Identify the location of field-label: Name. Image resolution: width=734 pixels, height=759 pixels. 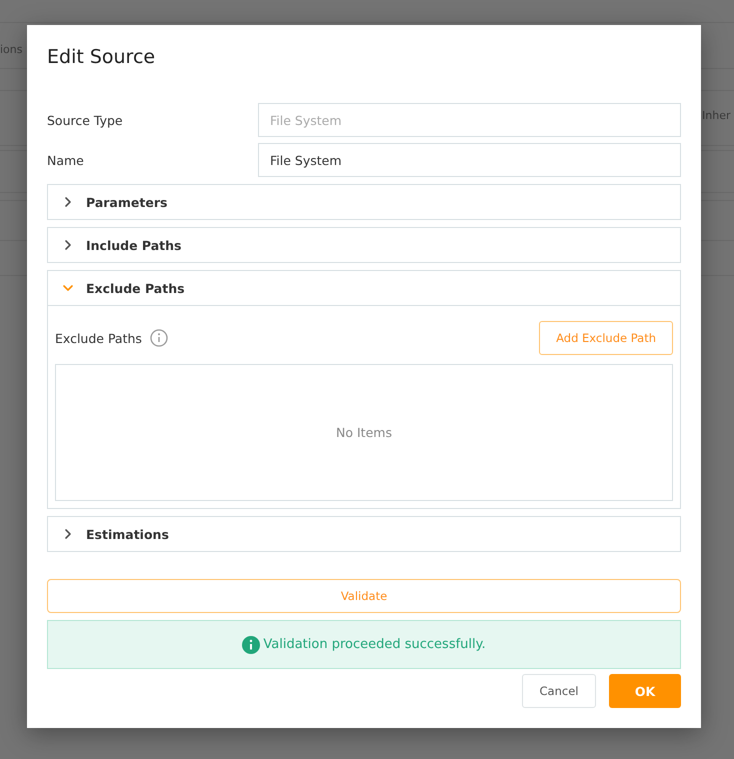
(66, 160).